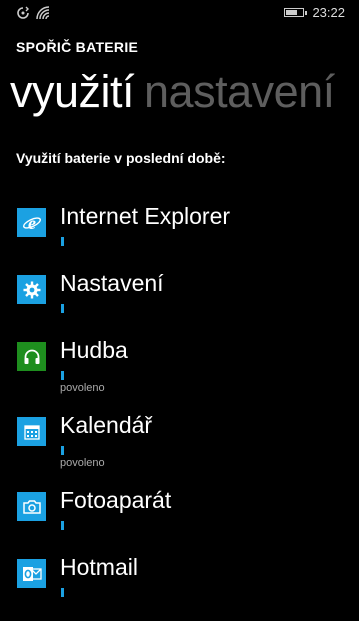 This screenshot has height=621, width=359. What do you see at coordinates (179, 367) in the screenshot?
I see `list-item-hudba: Hudba povoleno` at bounding box center [179, 367].